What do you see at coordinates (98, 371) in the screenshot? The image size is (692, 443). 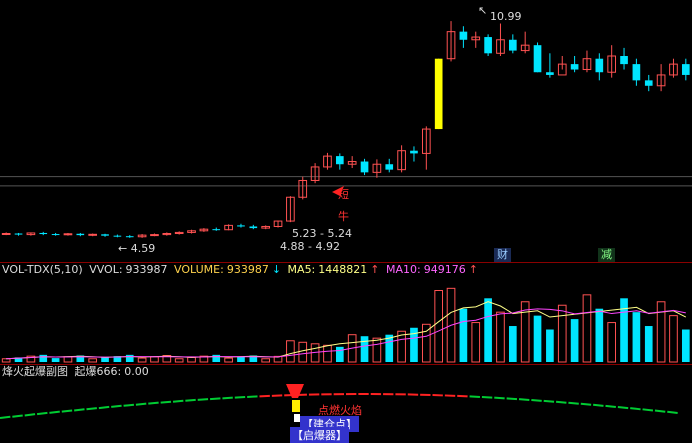 I see `indicator-label: 起爆666:` at bounding box center [98, 371].